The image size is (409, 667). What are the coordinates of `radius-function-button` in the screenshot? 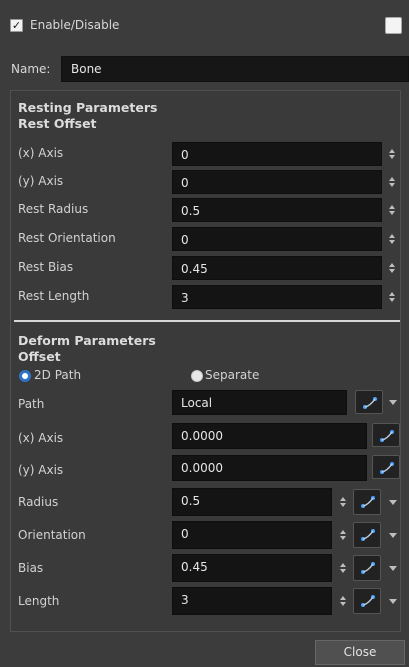 It's located at (367, 502).